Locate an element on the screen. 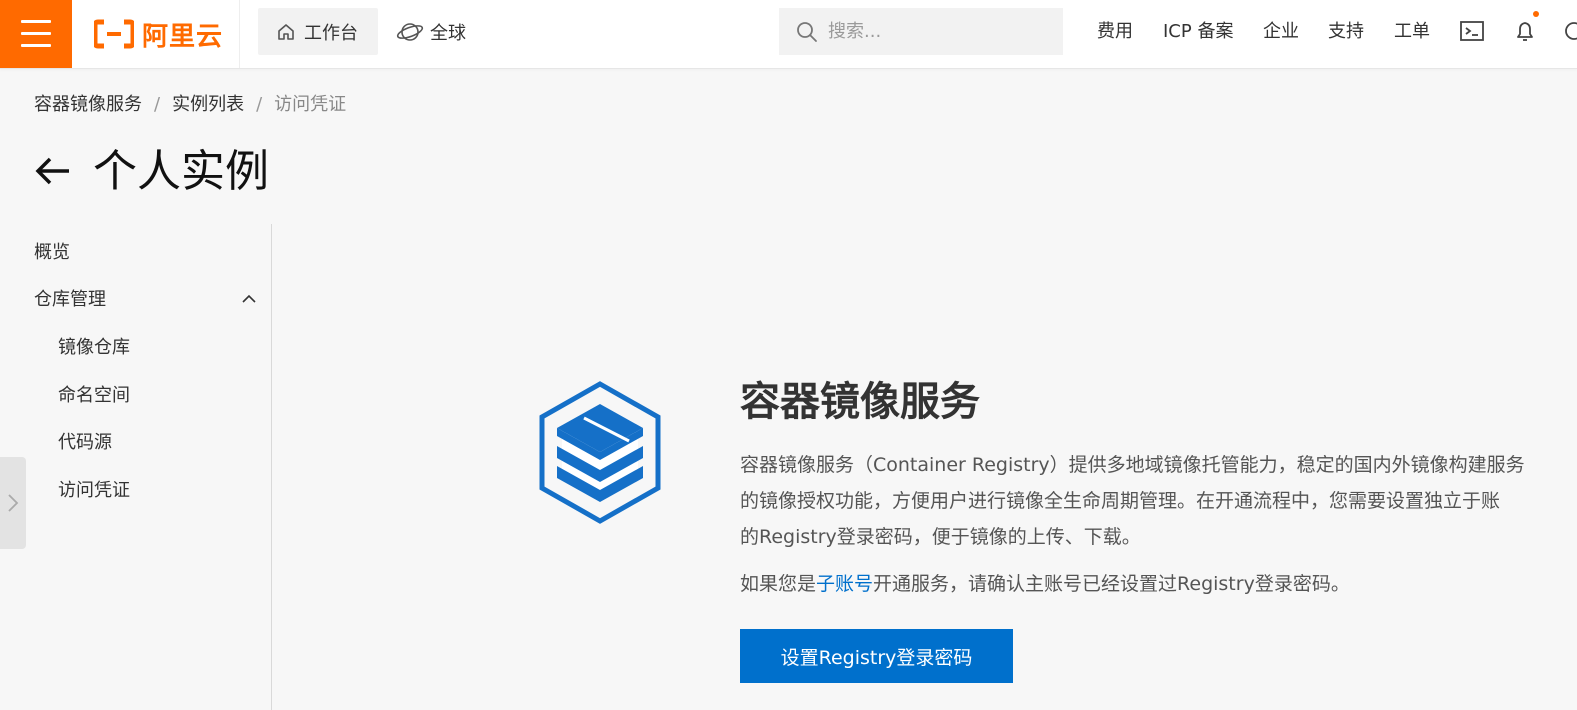 The height and width of the screenshot is (710, 1577). sidebar-collapse-toggle is located at coordinates (13, 503).